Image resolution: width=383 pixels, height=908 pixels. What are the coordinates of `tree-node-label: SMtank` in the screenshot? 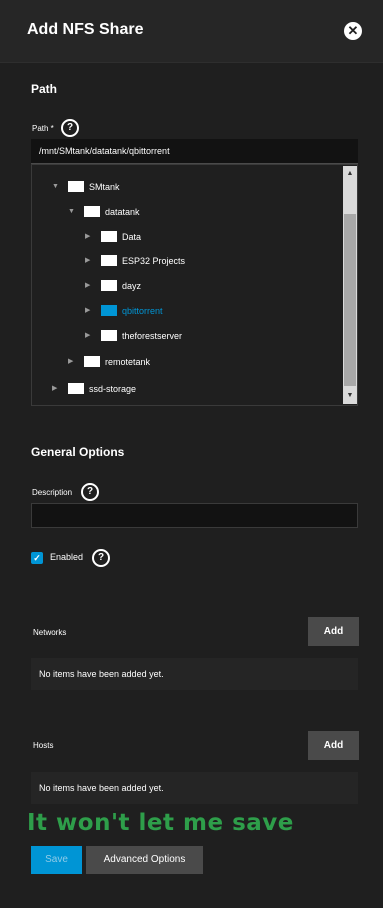 It's located at (104, 187).